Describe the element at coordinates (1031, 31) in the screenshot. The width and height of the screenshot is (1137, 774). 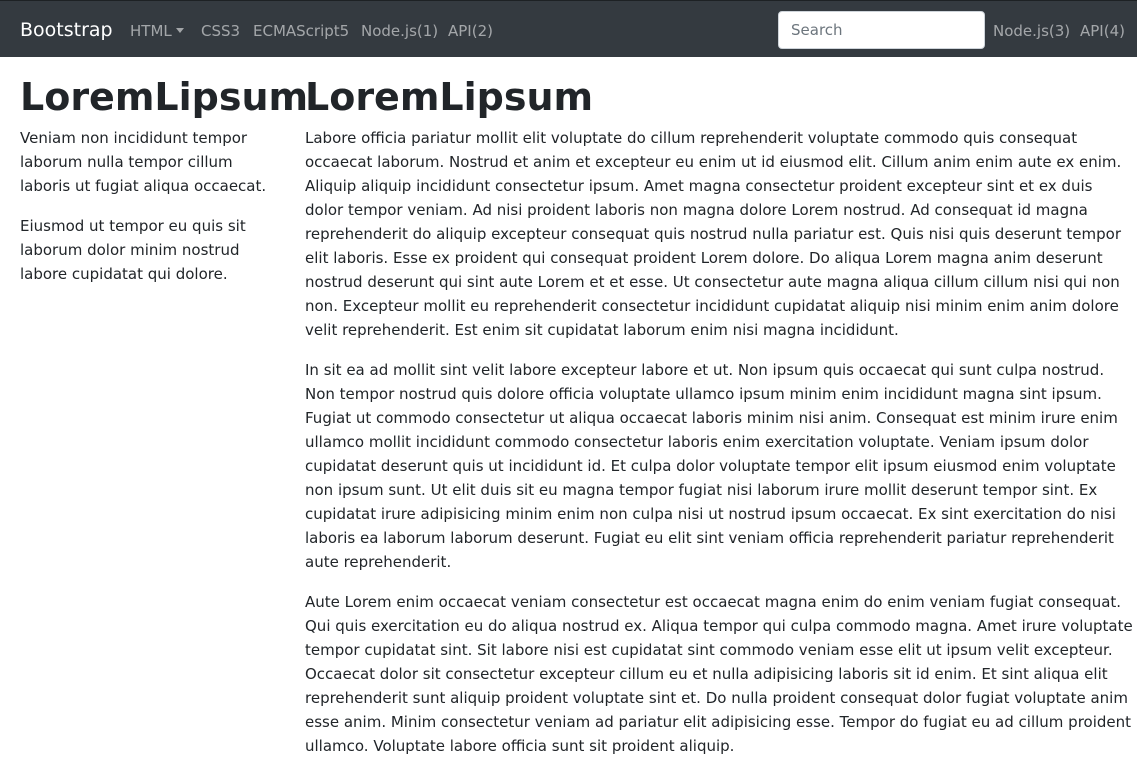
I see `nav-item-nodejs-3: Node.js(3)` at that location.